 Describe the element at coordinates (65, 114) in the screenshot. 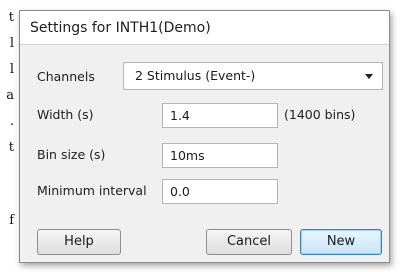

I see `width-label: Width (s)` at that location.